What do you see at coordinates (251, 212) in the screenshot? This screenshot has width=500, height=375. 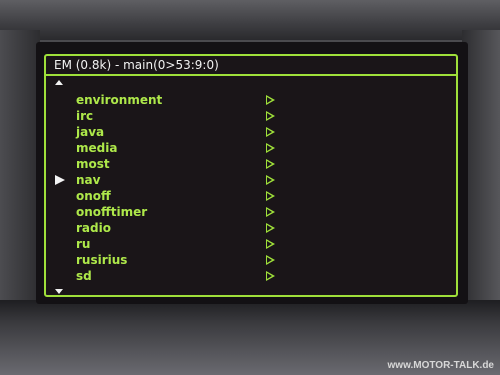 I see `menu-item-onofftimer: onofftimer` at bounding box center [251, 212].